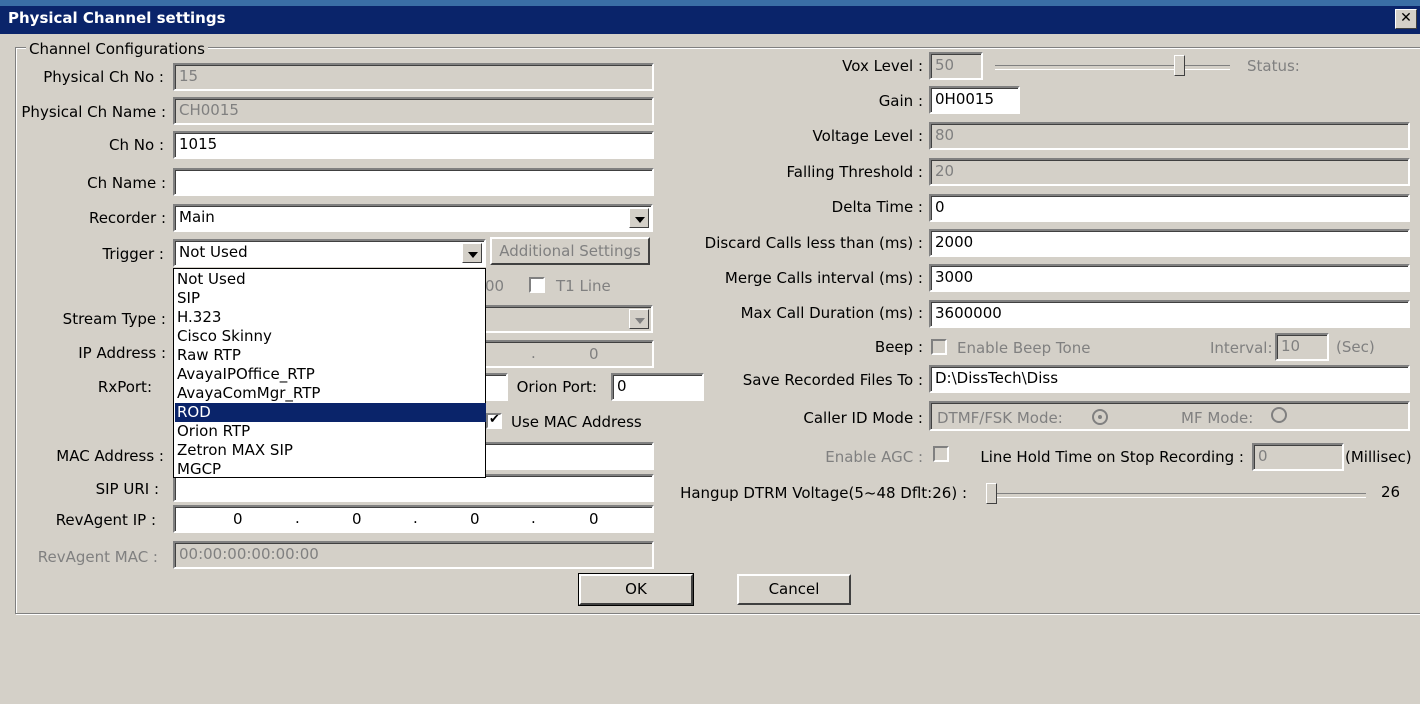 This screenshot has width=1420, height=704. Describe the element at coordinates (1169, 416) in the screenshot. I see `caller-id-mode-box: DTMF/FSK Mode: MF Mode:` at that location.